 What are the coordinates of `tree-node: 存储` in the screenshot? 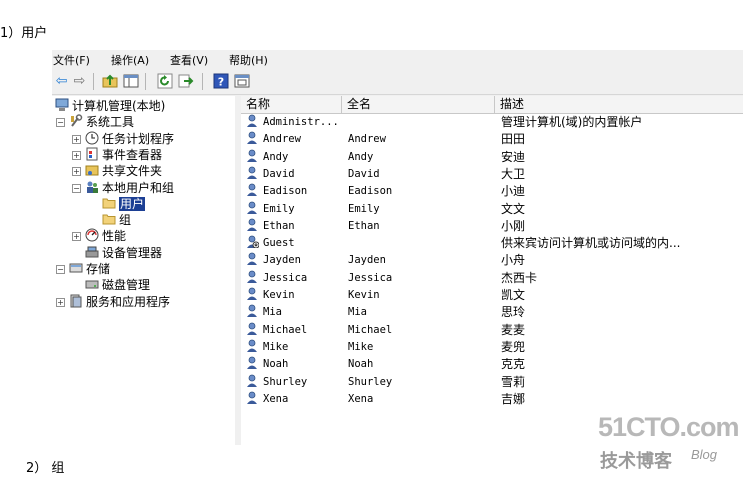 It's located at (89, 269).